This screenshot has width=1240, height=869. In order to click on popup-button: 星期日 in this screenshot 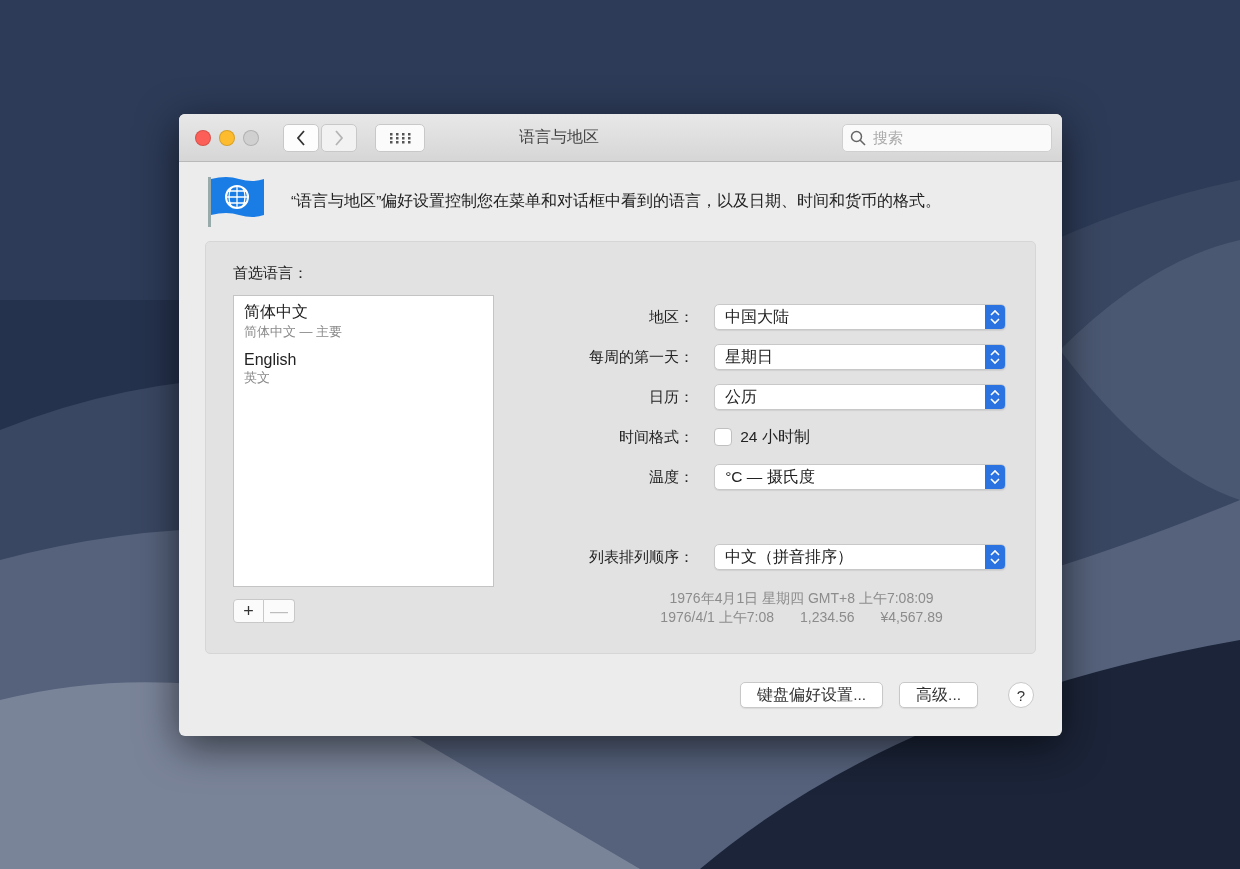, I will do `click(860, 357)`.